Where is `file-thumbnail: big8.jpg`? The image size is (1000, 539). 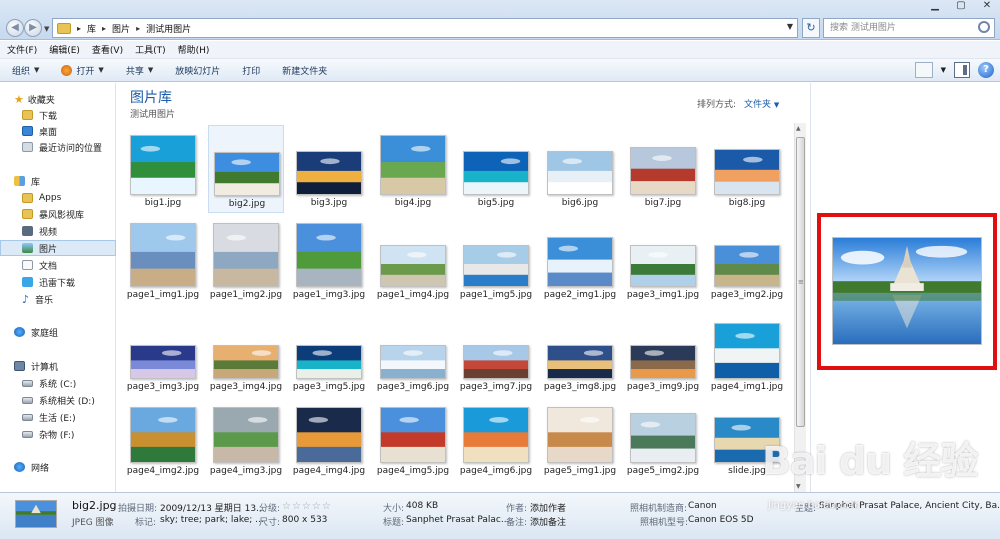
file-thumbnail: big8.jpg is located at coordinates (747, 169).